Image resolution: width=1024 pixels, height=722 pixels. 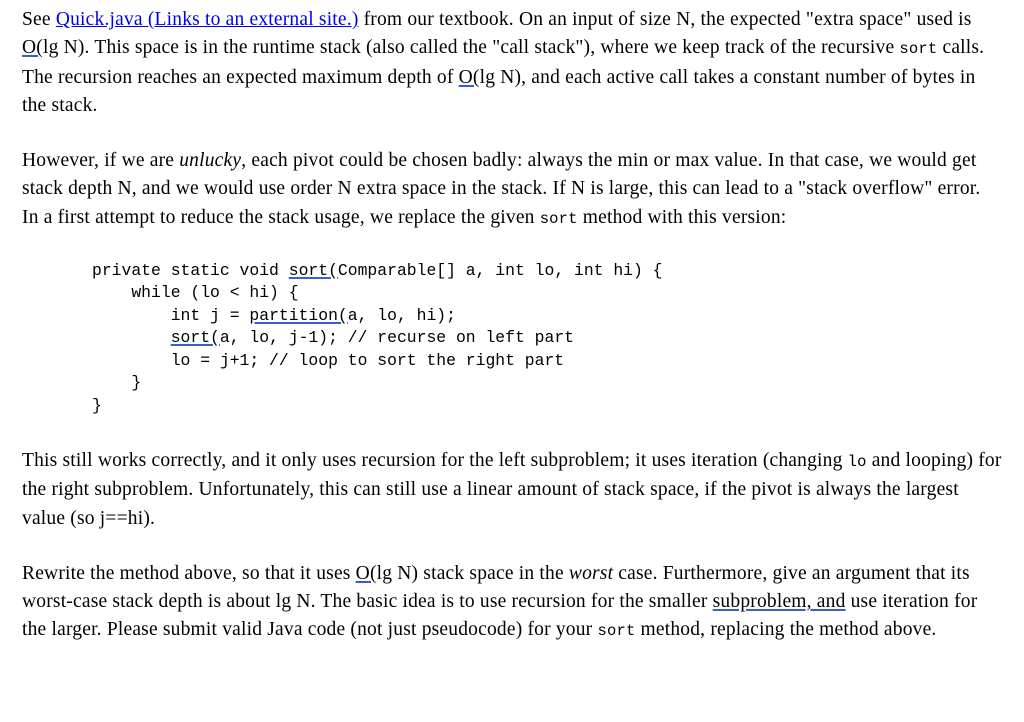 What do you see at coordinates (207, 19) in the screenshot?
I see `quick-java-external-link: Quick.java (Links to an external site.)` at bounding box center [207, 19].